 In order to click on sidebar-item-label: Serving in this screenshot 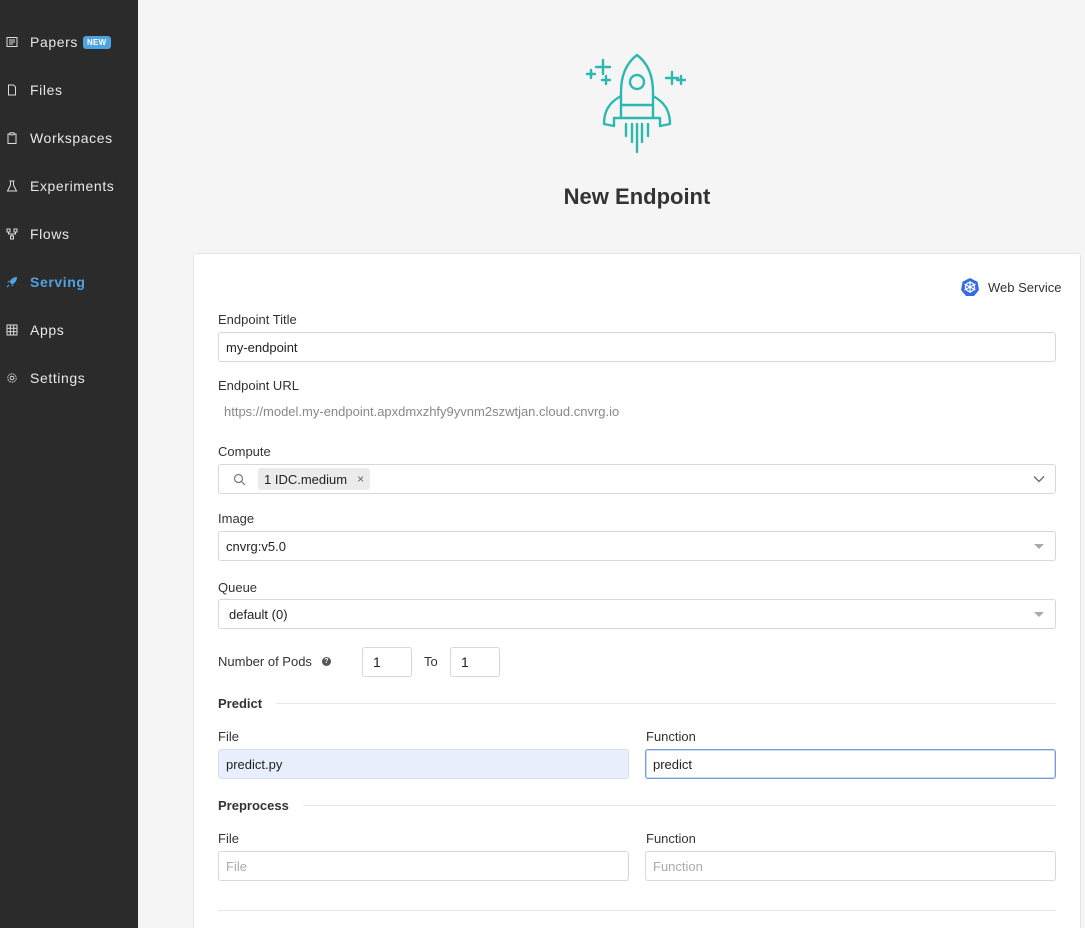, I will do `click(58, 282)`.